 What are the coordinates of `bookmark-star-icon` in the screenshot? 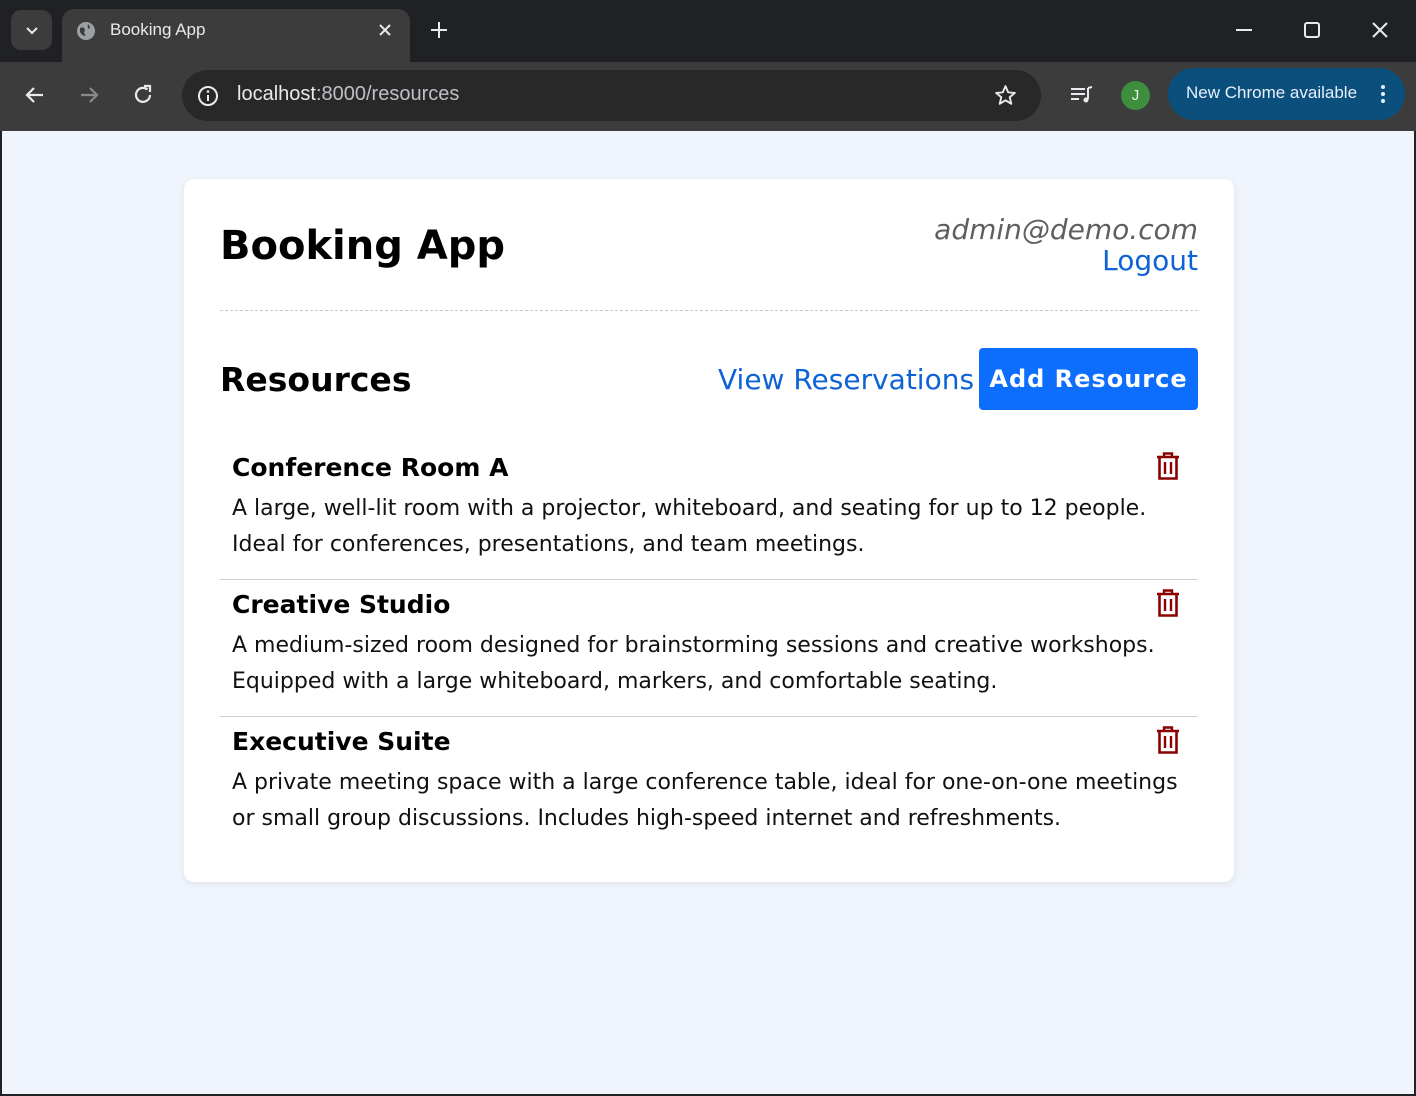 It's located at (1005, 95).